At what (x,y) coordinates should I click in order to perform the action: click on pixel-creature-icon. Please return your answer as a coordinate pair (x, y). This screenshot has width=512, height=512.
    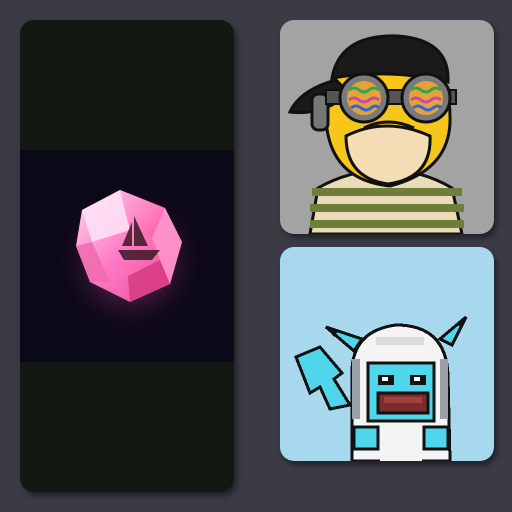
    Looking at the image, I should click on (381, 388).